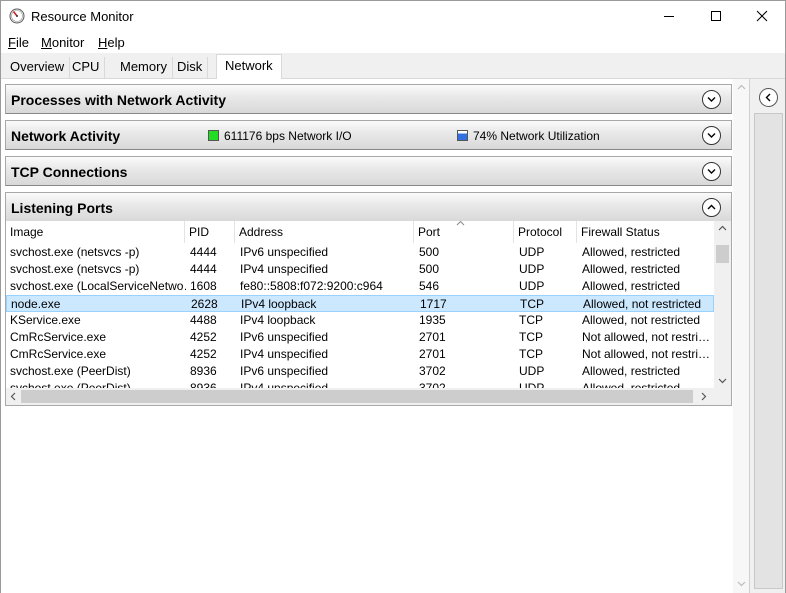 Image resolution: width=786 pixels, height=593 pixels. What do you see at coordinates (368, 207) in the screenshot?
I see `section-listening-ports: Listening Ports` at bounding box center [368, 207].